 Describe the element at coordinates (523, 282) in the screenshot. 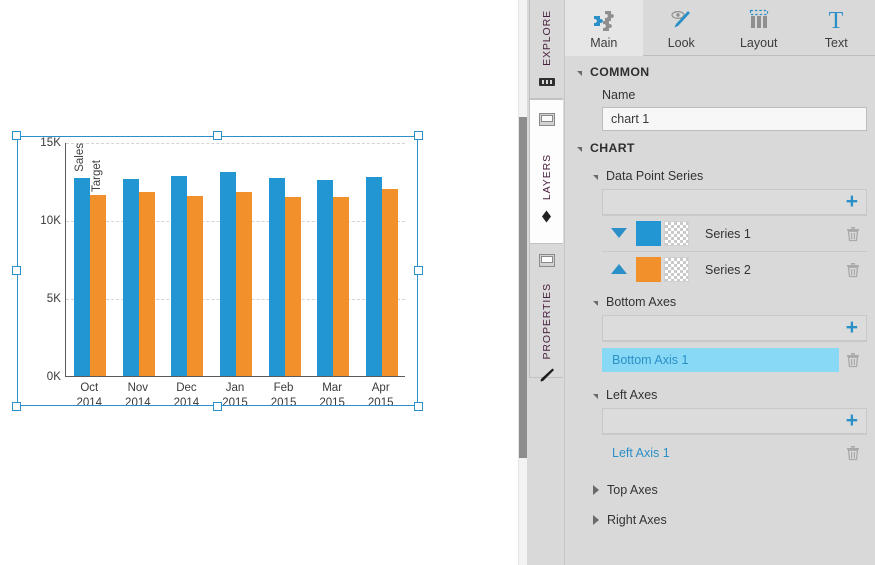

I see `canvas-vertical-scrollbar` at that location.